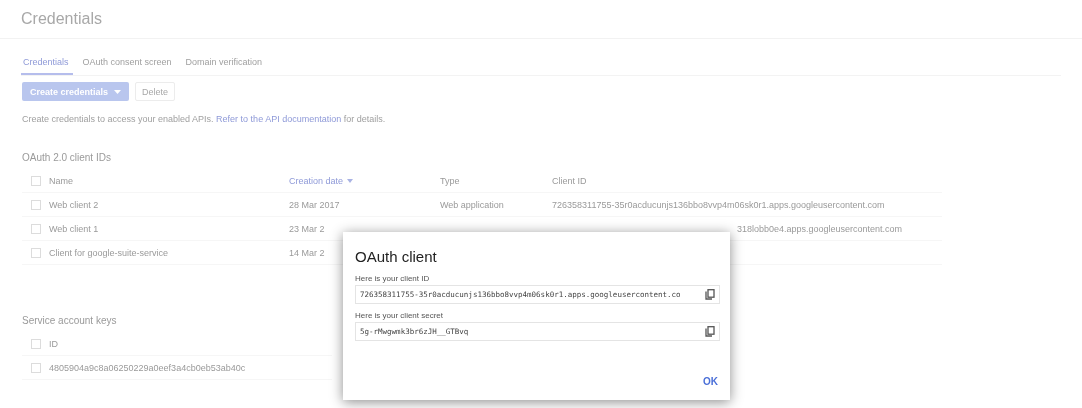 This screenshot has width=1082, height=408. Describe the element at coordinates (128, 65) in the screenshot. I see `tab: OAuth consent screen` at that location.